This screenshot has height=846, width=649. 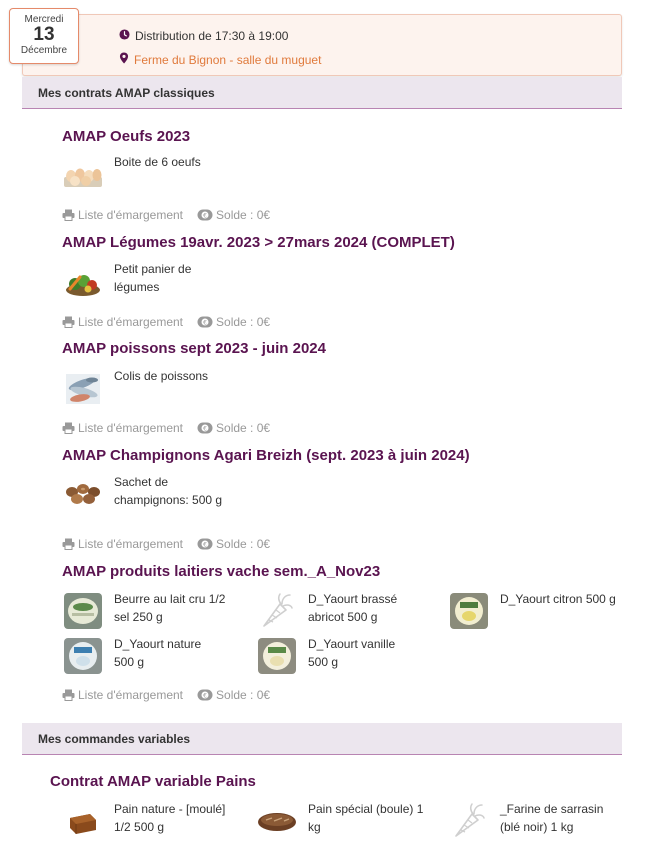 What do you see at coordinates (83, 656) in the screenshot?
I see `yogurt-nature-image` at bounding box center [83, 656].